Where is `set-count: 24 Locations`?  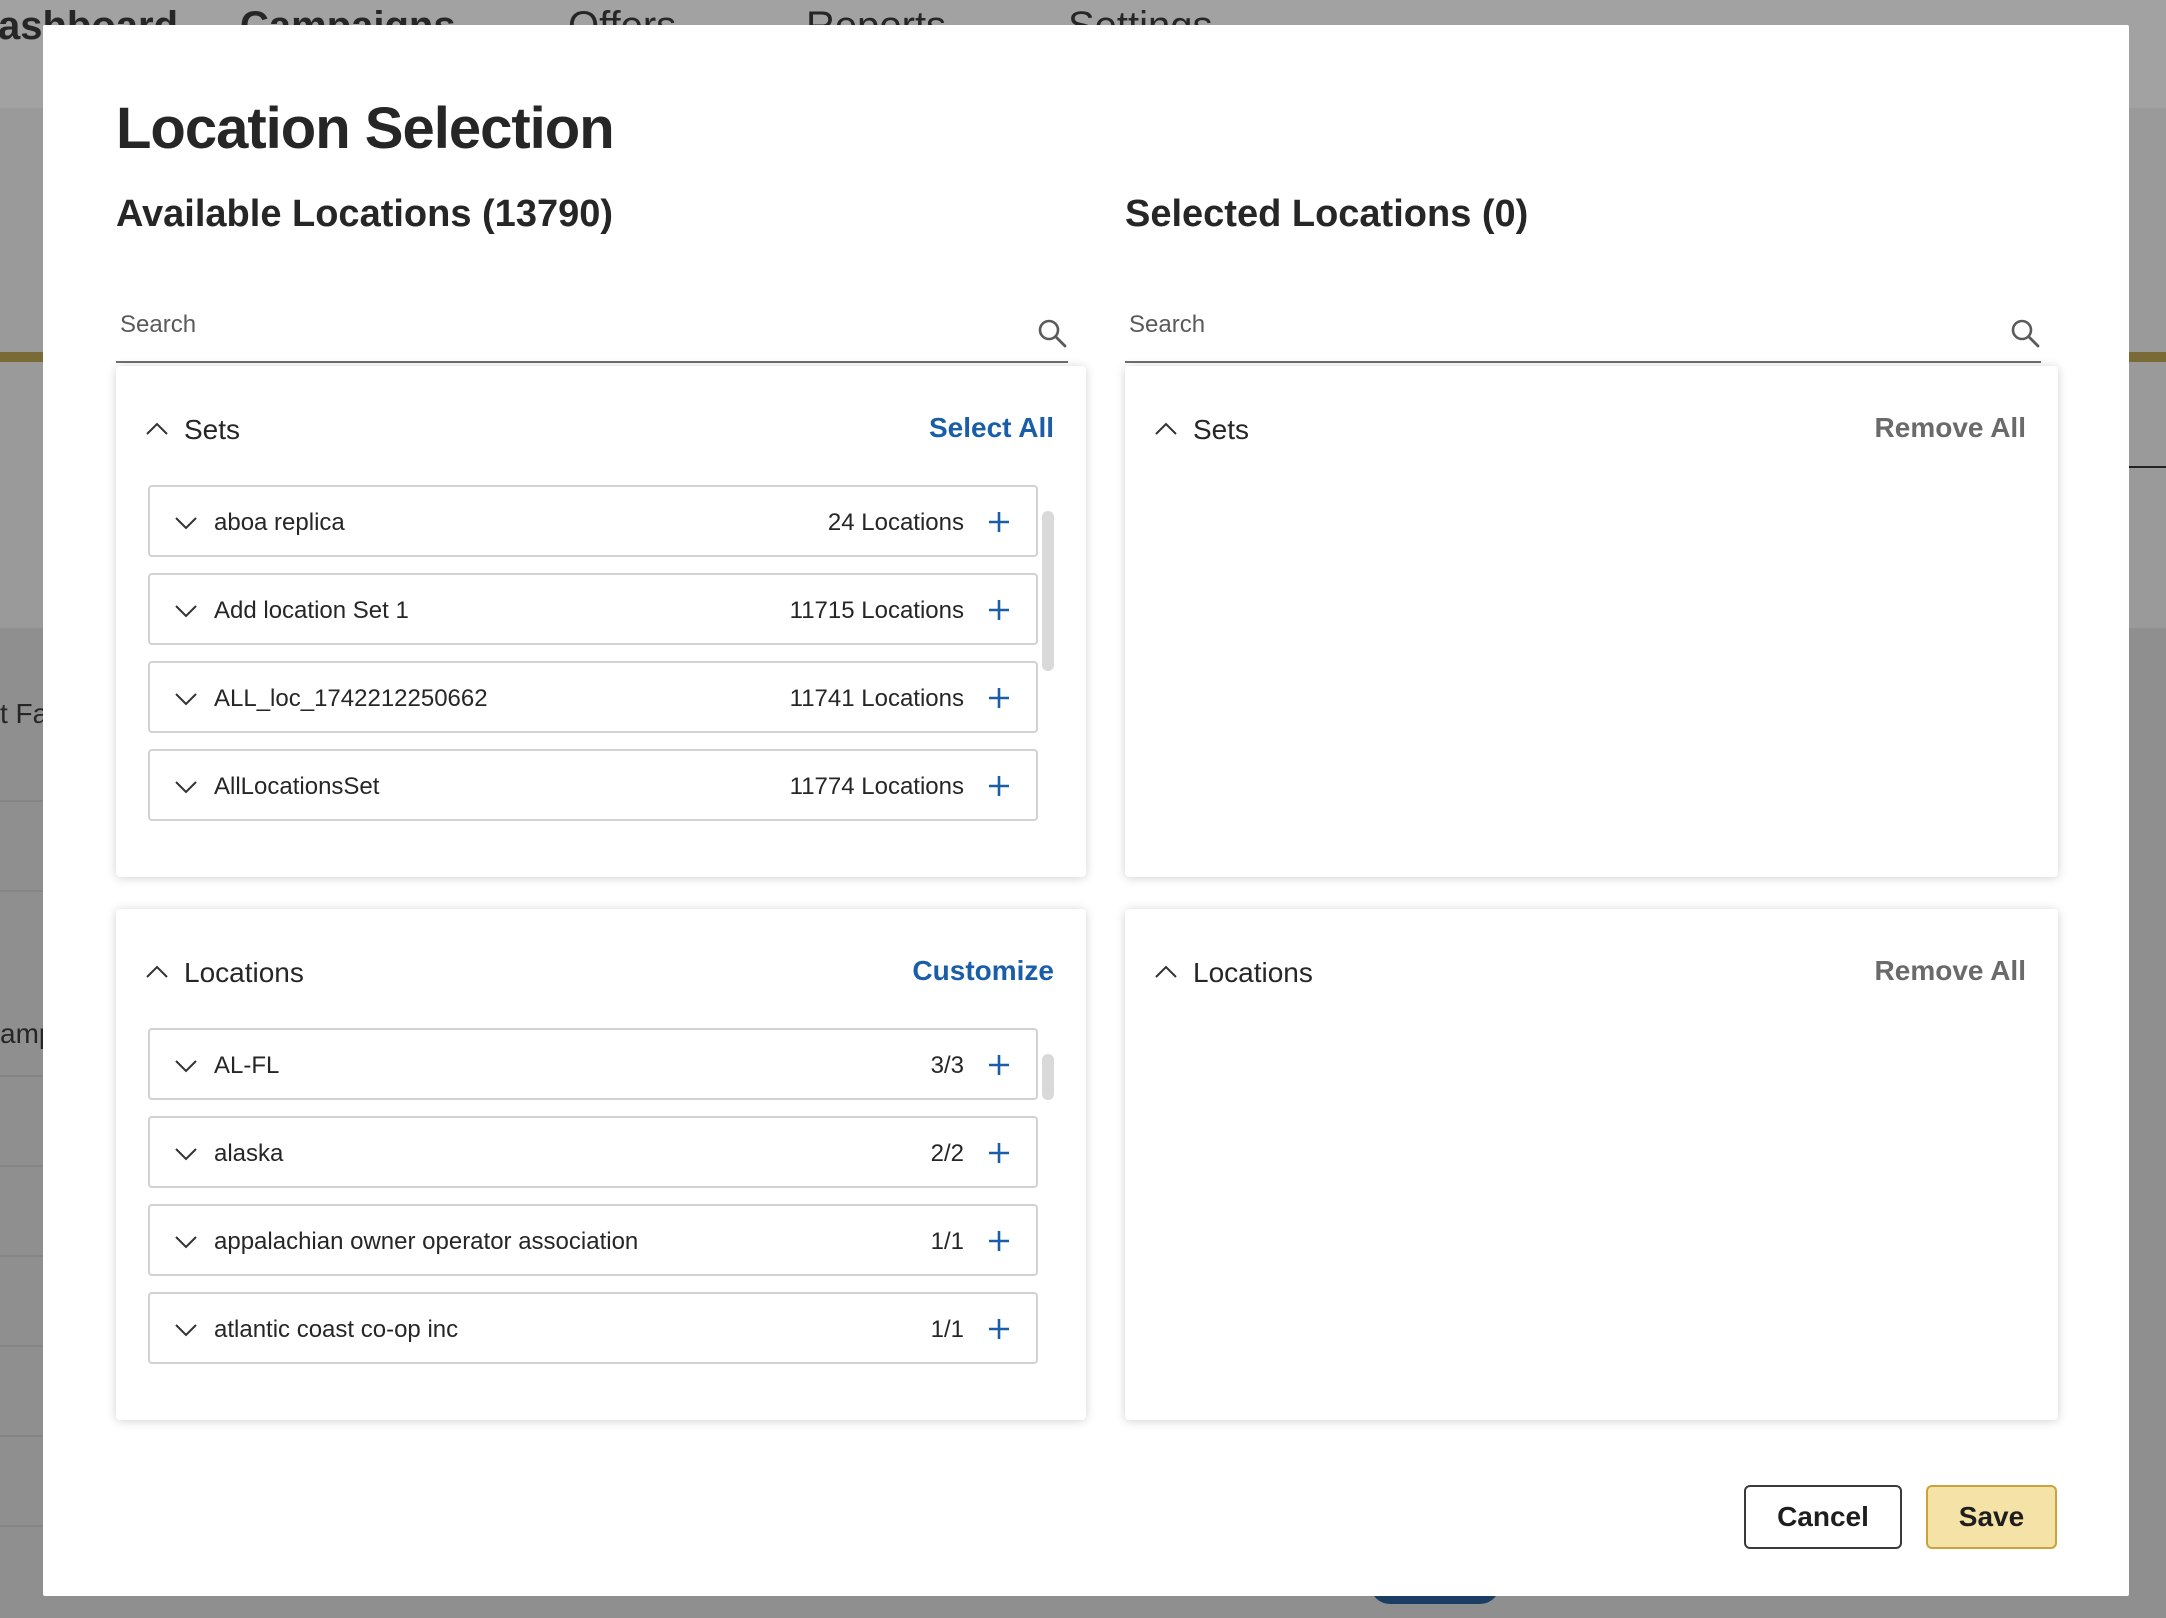
set-count: 24 Locations is located at coordinates (895, 522).